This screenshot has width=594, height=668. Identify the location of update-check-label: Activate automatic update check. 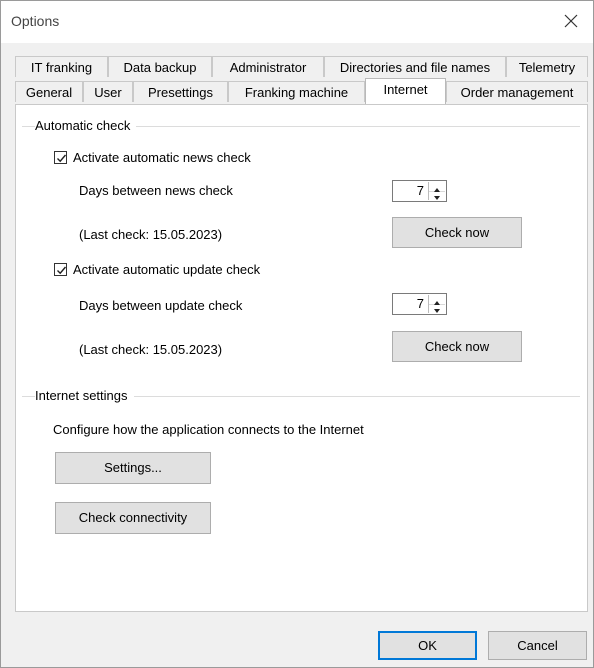
(166, 269).